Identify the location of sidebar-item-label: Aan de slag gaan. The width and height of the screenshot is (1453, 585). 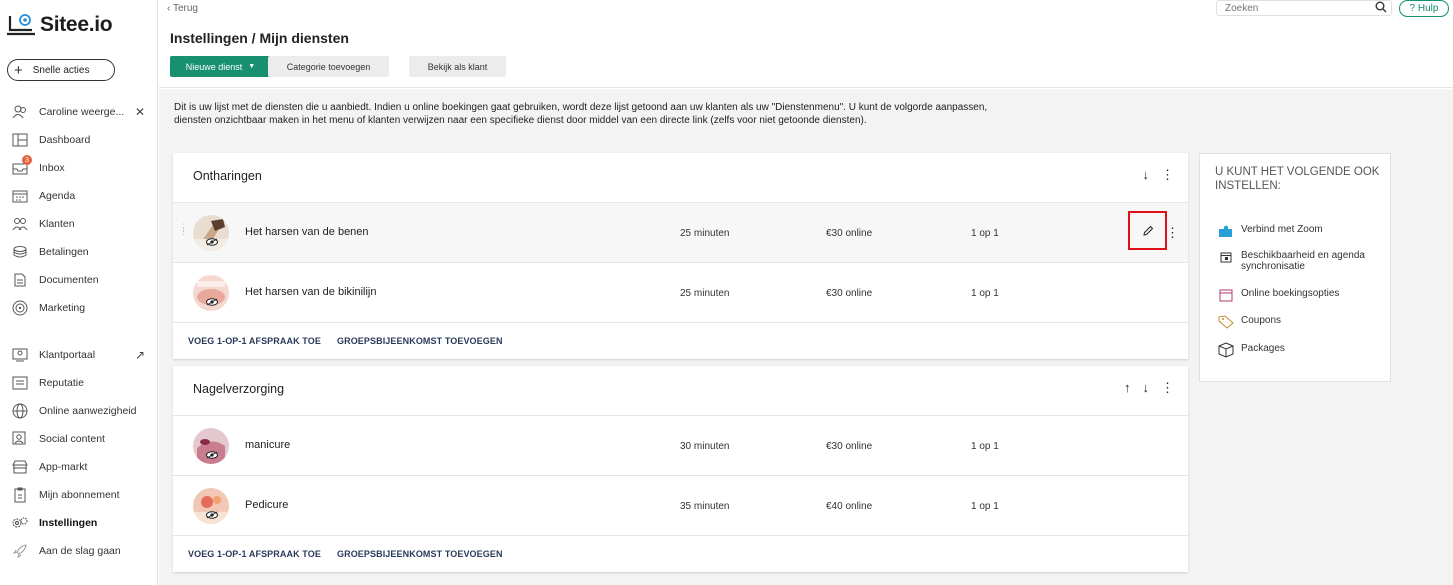
(80, 551).